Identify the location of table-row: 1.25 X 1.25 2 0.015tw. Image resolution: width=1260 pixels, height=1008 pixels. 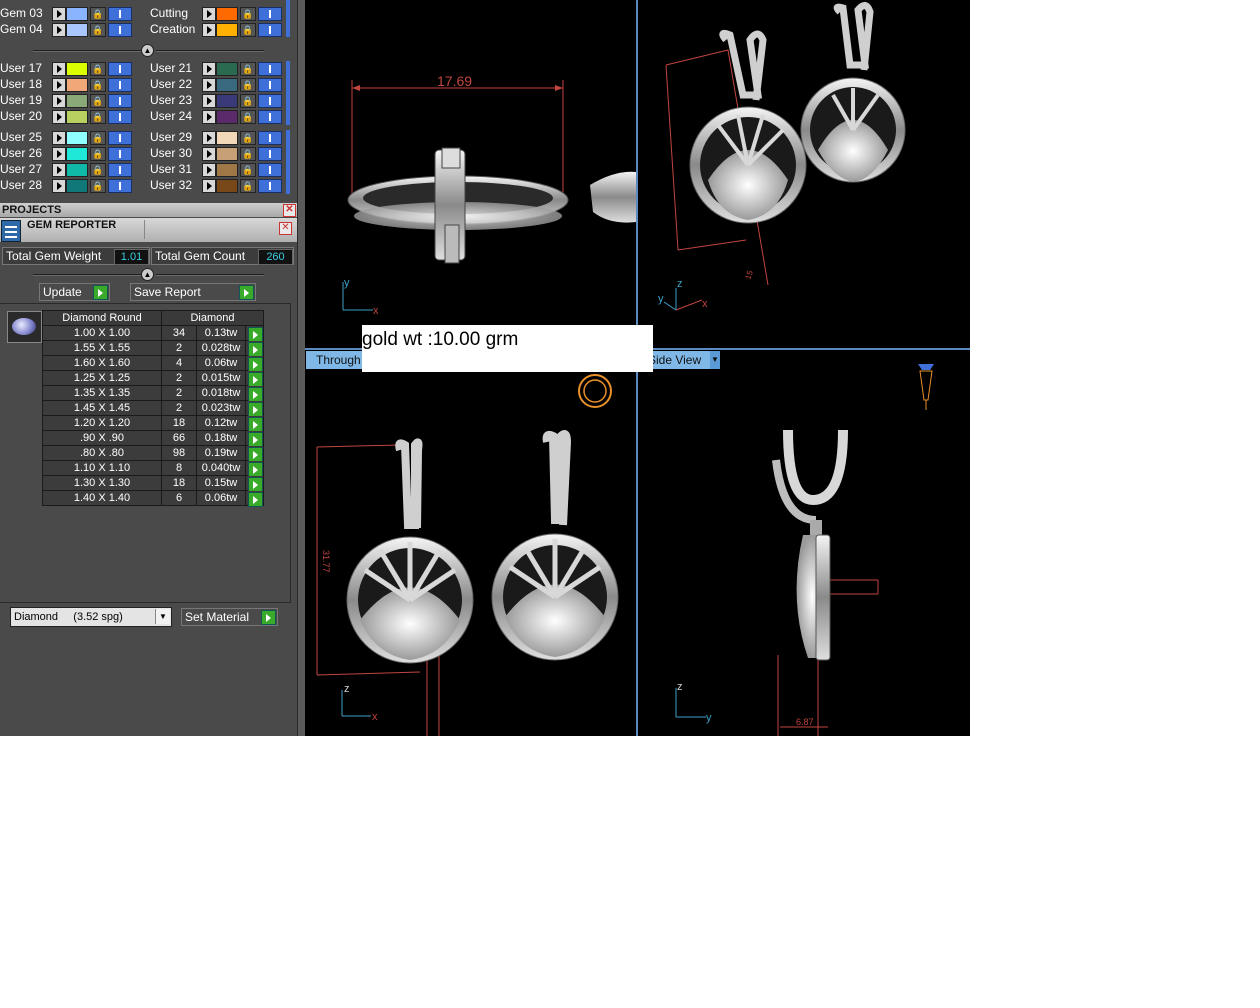
(153, 378).